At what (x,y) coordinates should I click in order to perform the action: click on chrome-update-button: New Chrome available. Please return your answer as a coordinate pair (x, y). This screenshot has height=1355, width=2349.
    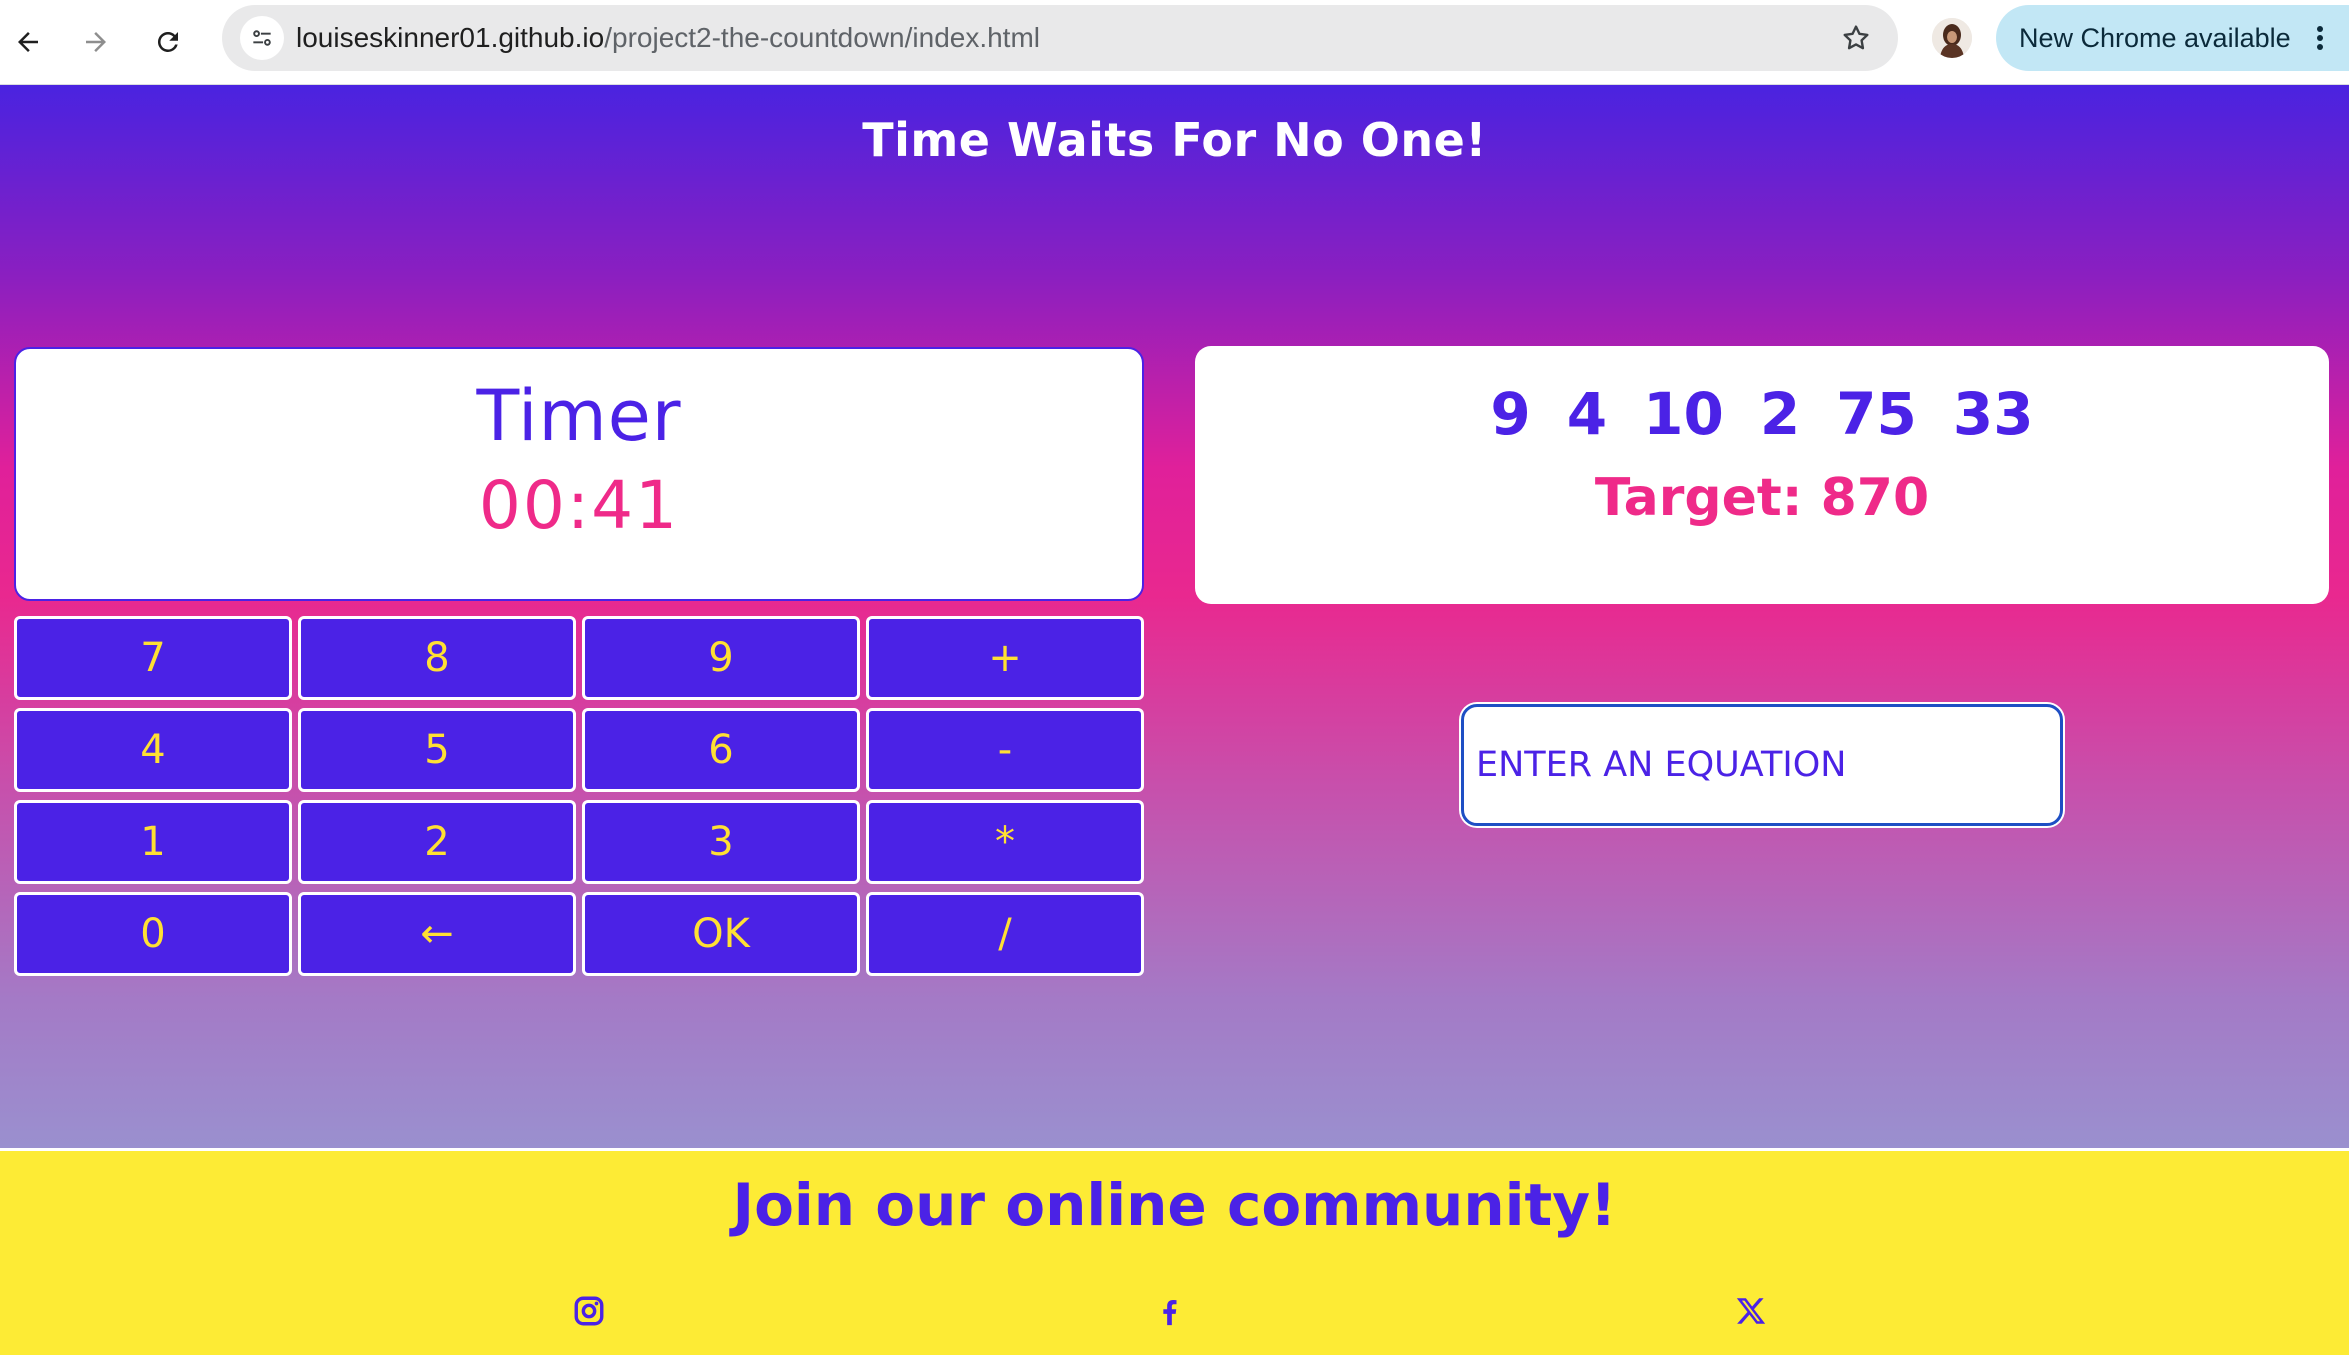
    Looking at the image, I should click on (2172, 38).